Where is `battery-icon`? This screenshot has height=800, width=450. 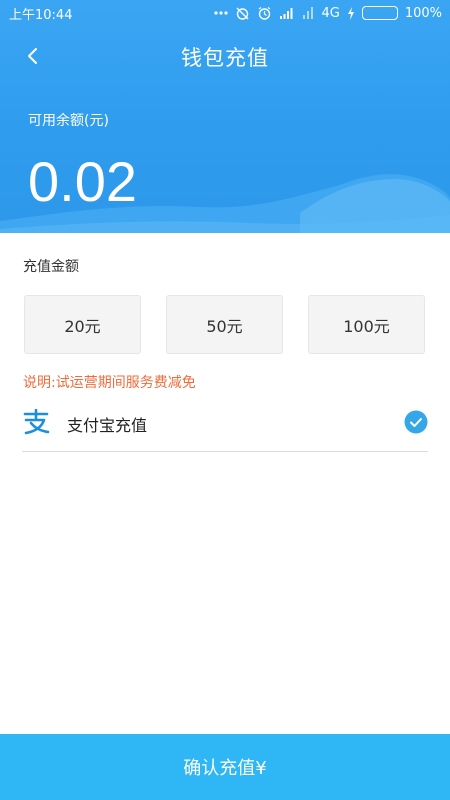 battery-icon is located at coordinates (379, 13).